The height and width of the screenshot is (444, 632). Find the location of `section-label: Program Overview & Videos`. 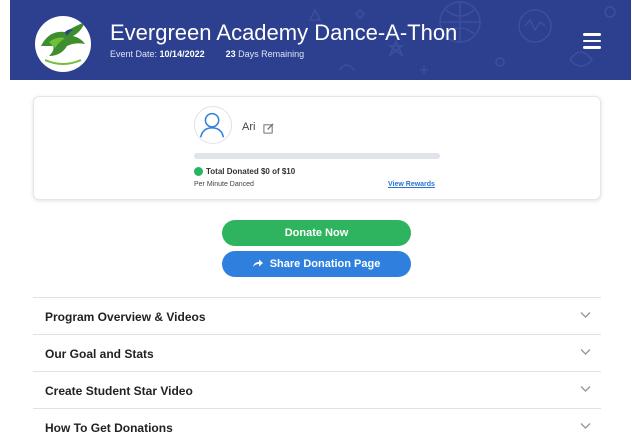

section-label: Program Overview & Videos is located at coordinates (125, 317).